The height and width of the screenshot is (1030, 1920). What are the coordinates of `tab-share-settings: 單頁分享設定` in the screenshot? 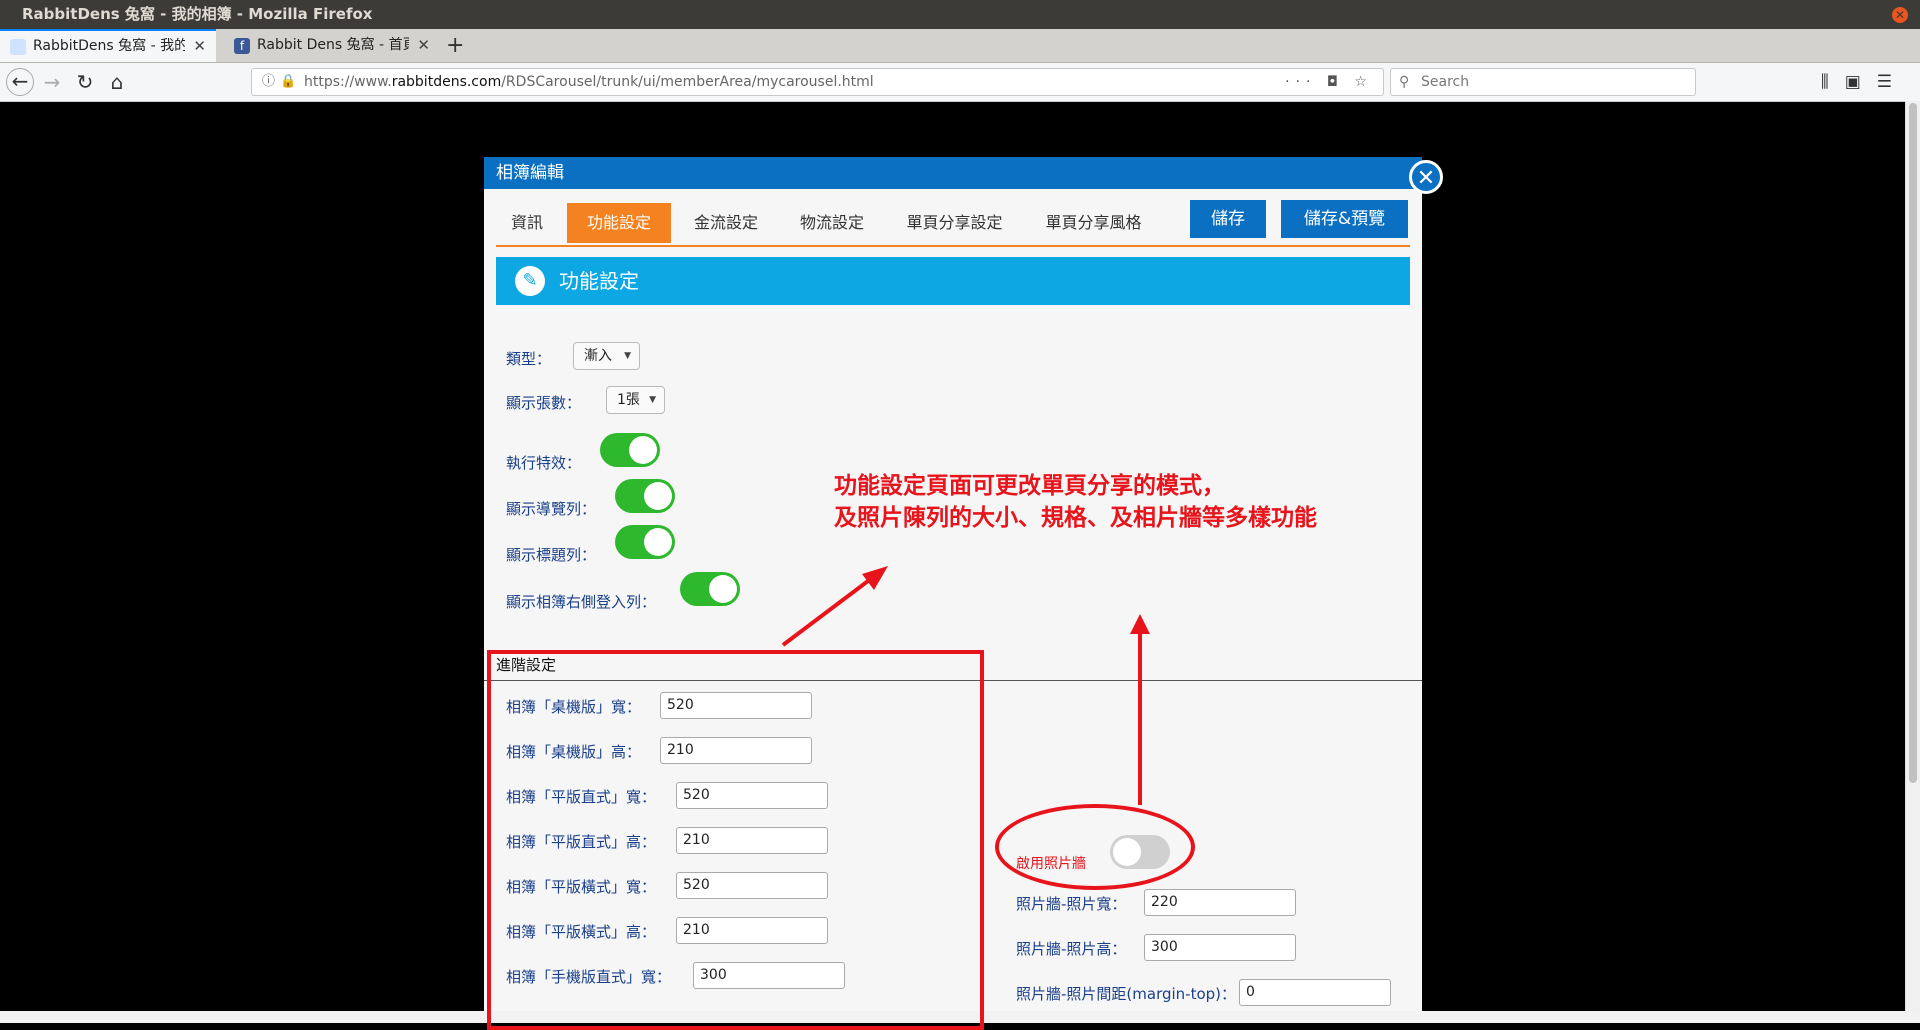 It's located at (954, 223).